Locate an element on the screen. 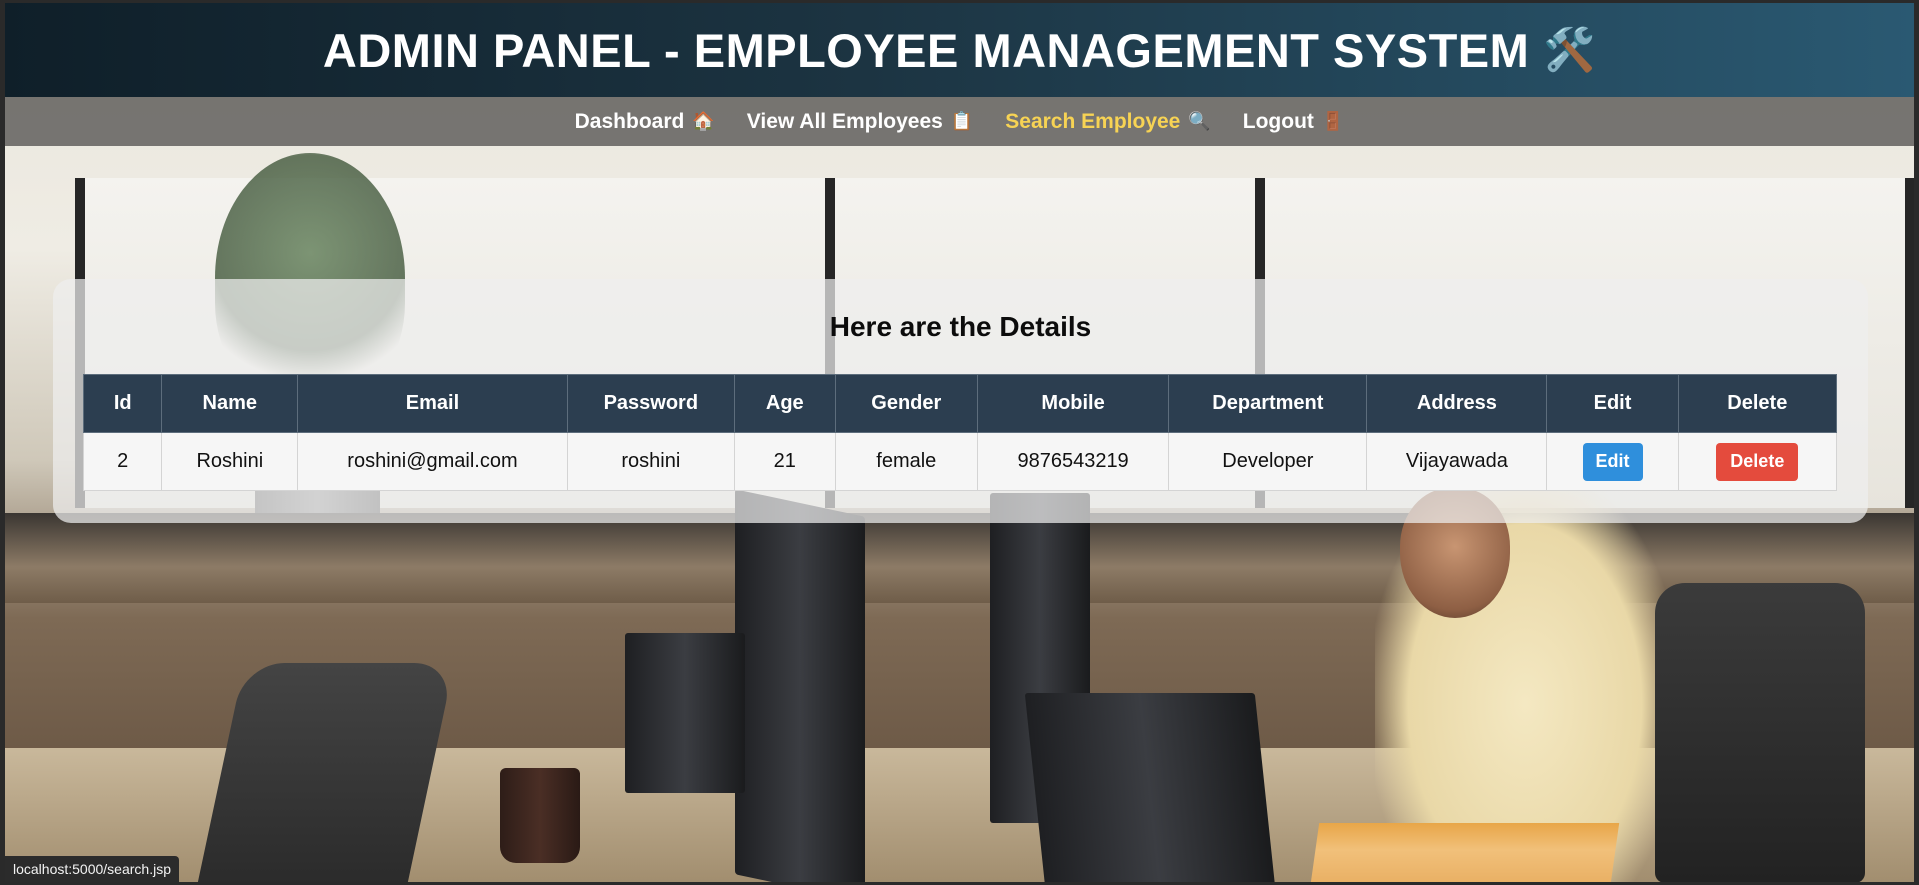 Image resolution: width=1919 pixels, height=885 pixels. clipboard-icon: 📋 is located at coordinates (962, 121).